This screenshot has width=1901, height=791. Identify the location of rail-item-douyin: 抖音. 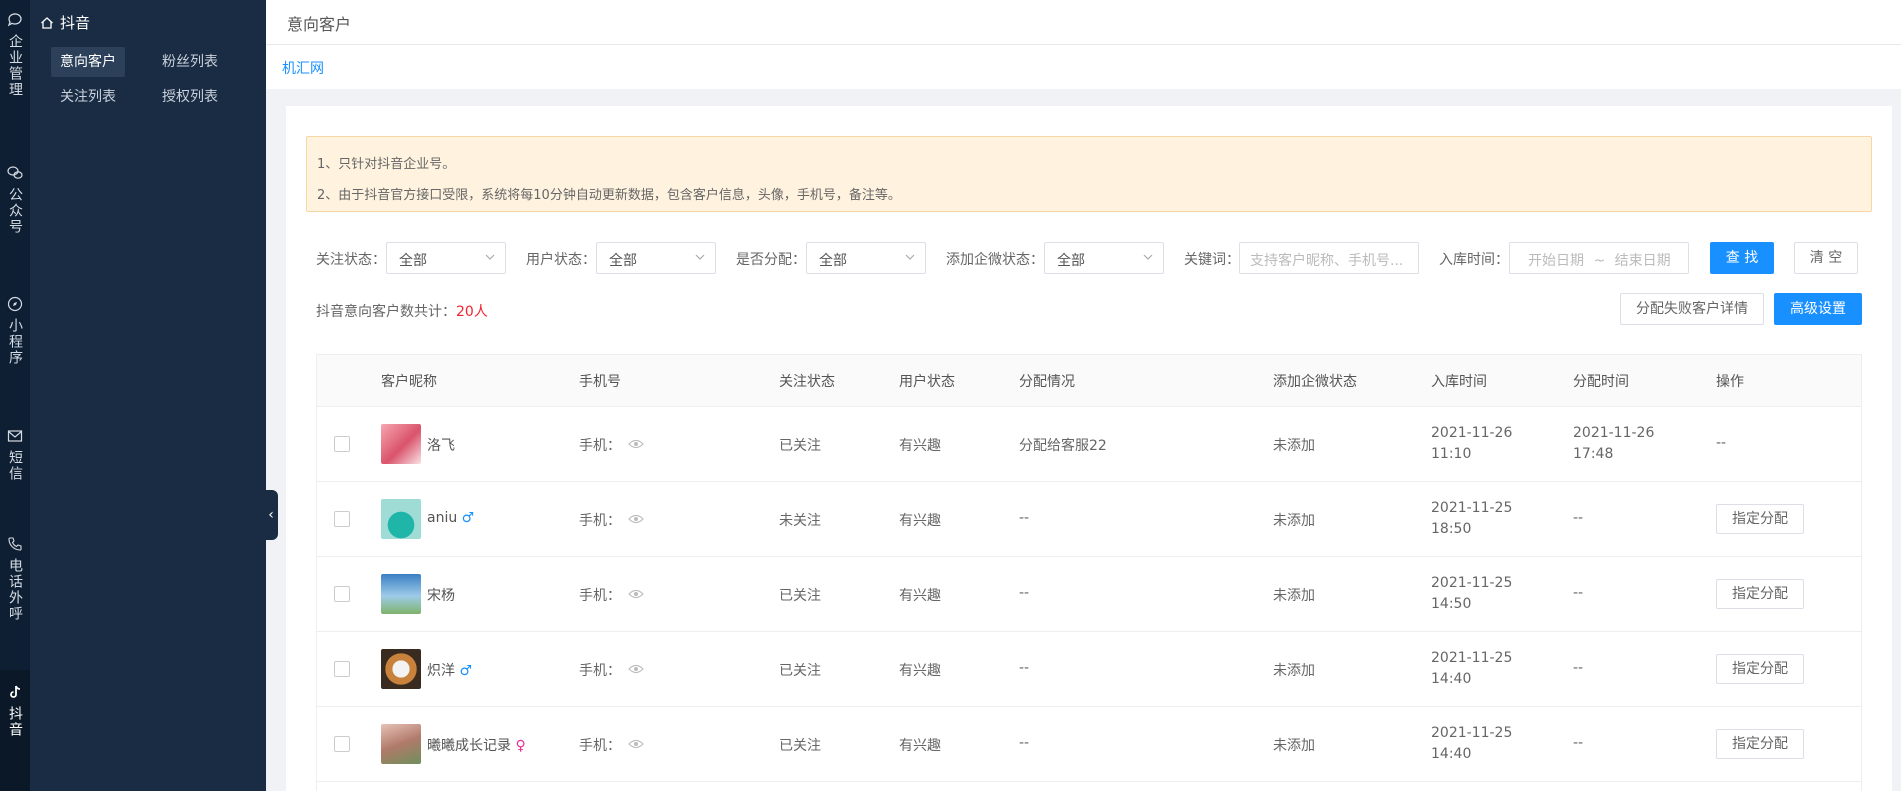
(15, 730).